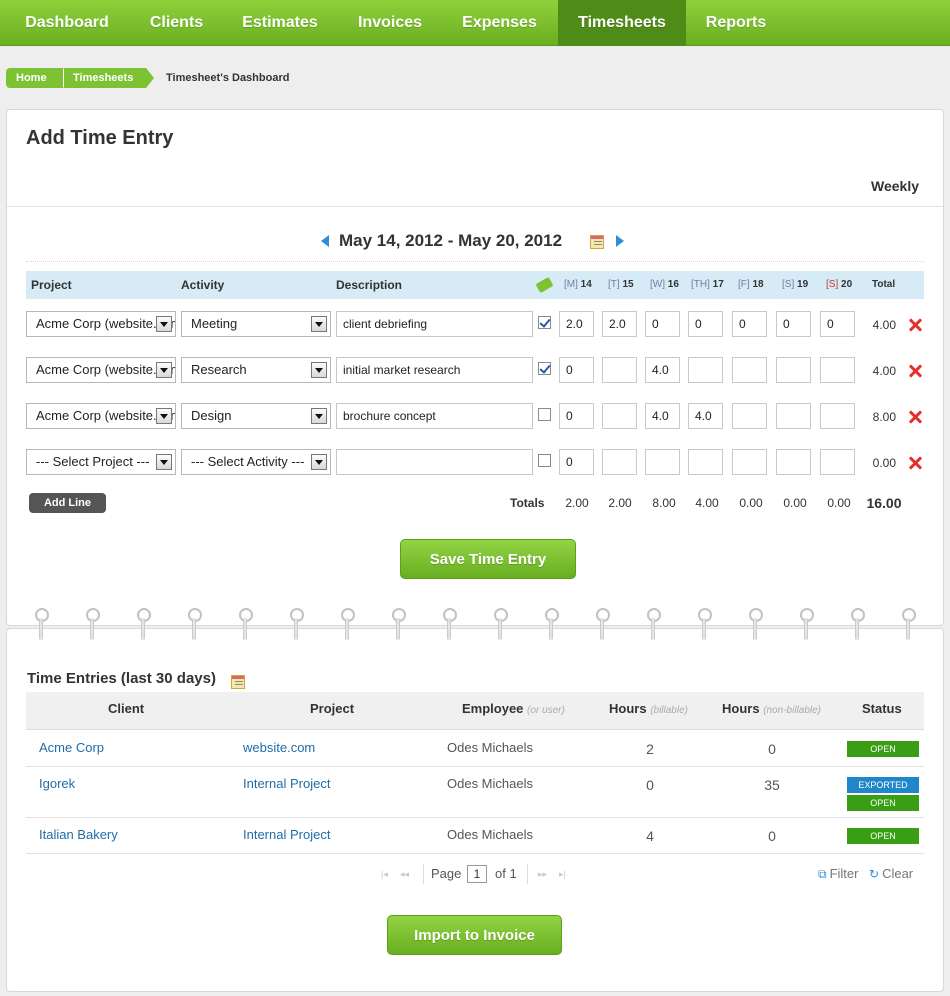  I want to click on nav-tab-dashboard: Dashboard, so click(67, 23).